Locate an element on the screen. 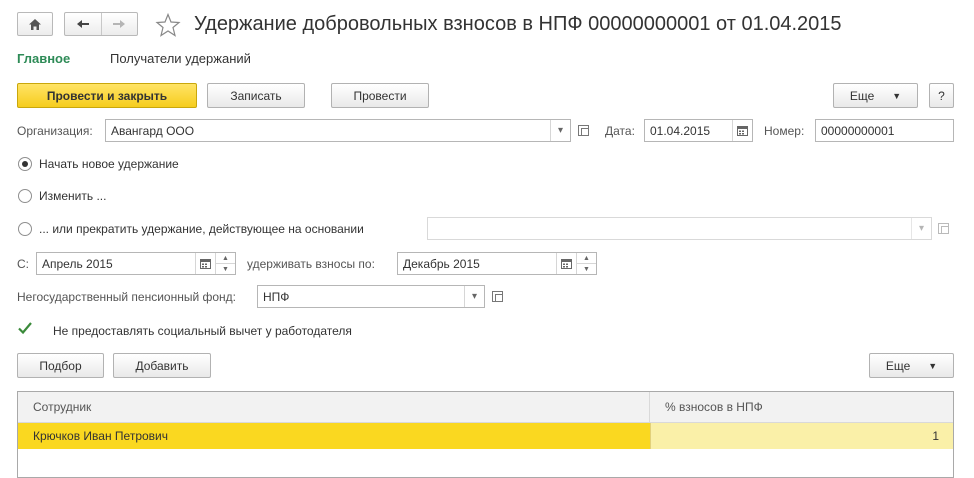 This screenshot has width=974, height=478. post-and-close-button: Провести и закрыть is located at coordinates (107, 95).